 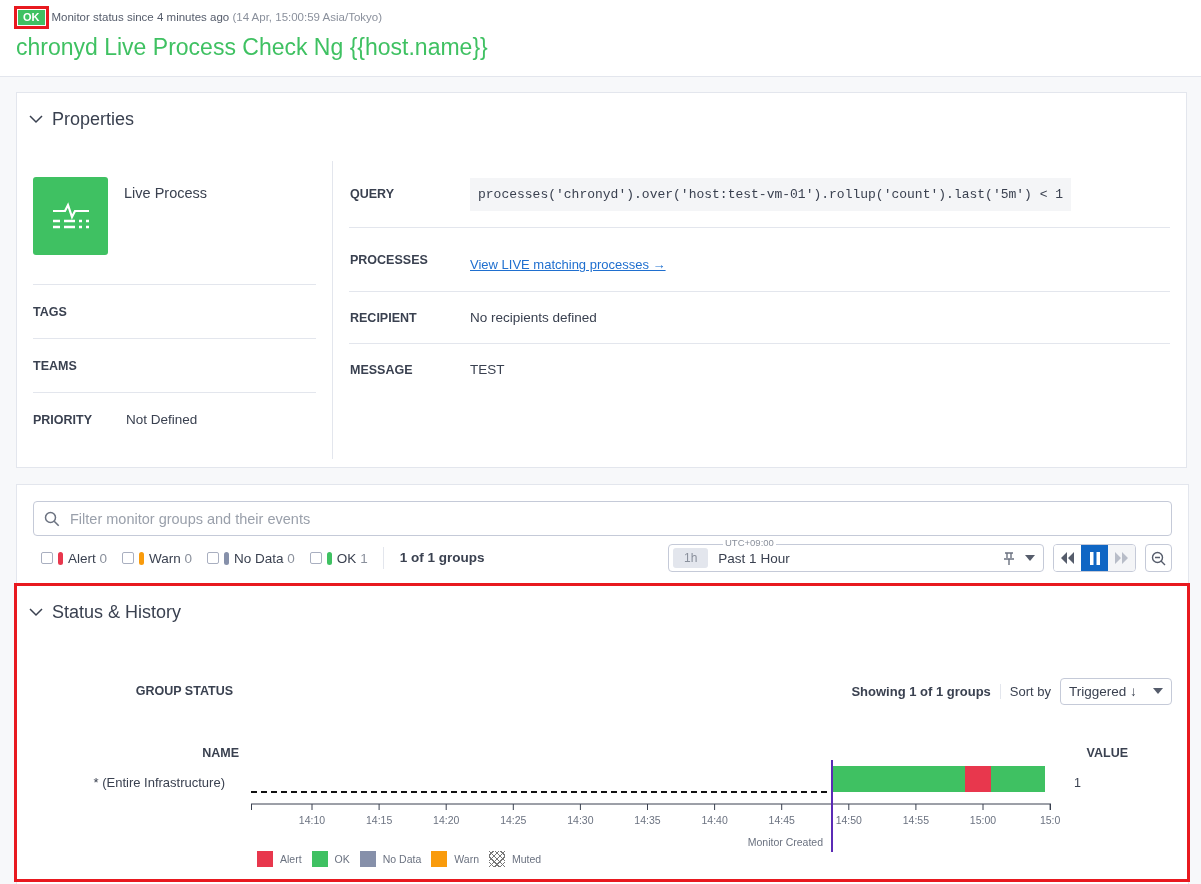 I want to click on axis-tick: 14:55, so click(x=916, y=814).